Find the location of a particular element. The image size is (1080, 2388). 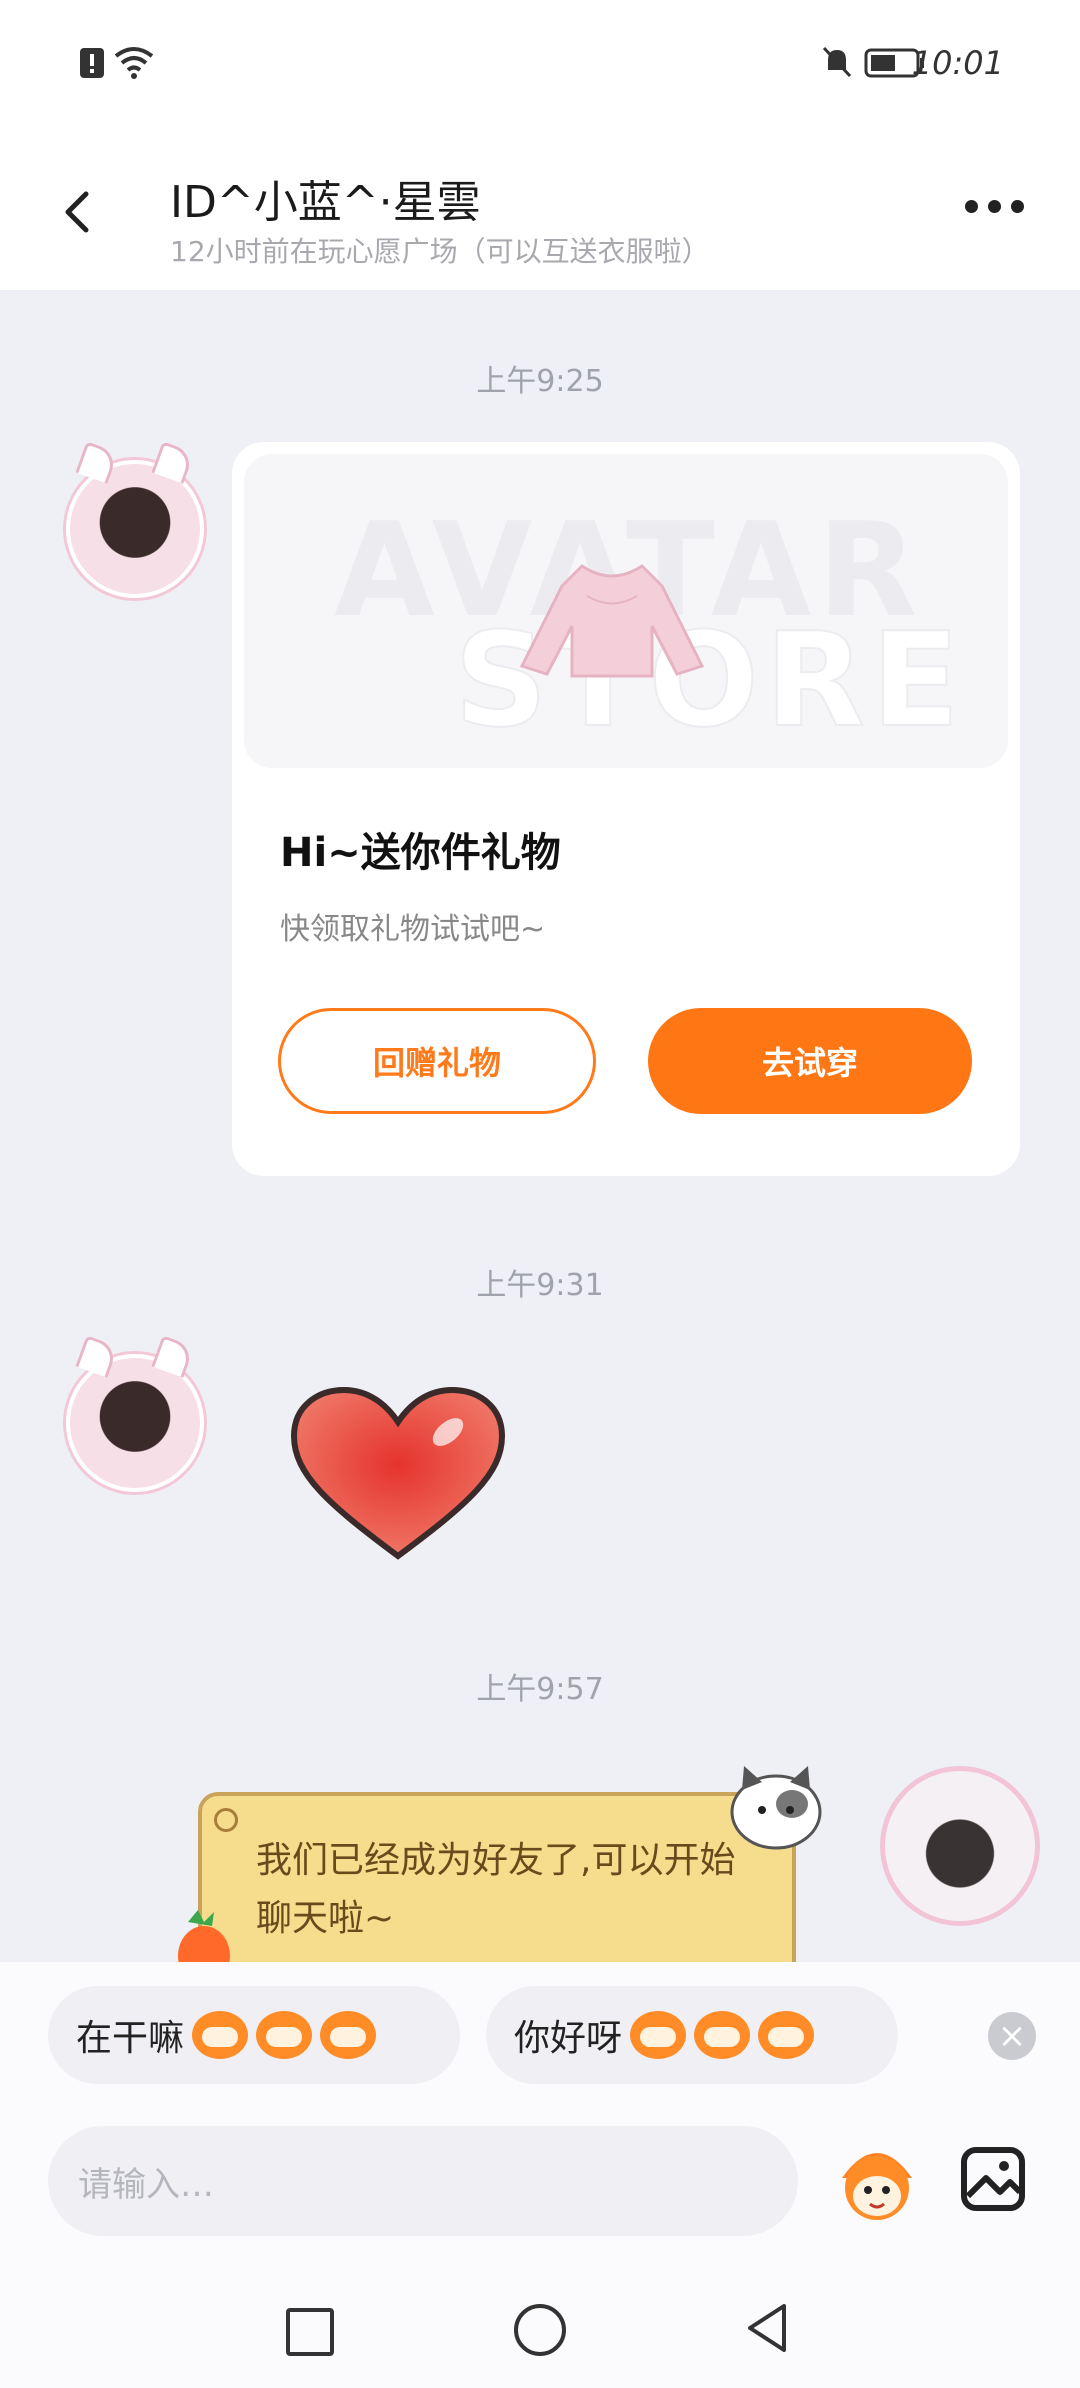

sweater-image is located at coordinates (612, 621).